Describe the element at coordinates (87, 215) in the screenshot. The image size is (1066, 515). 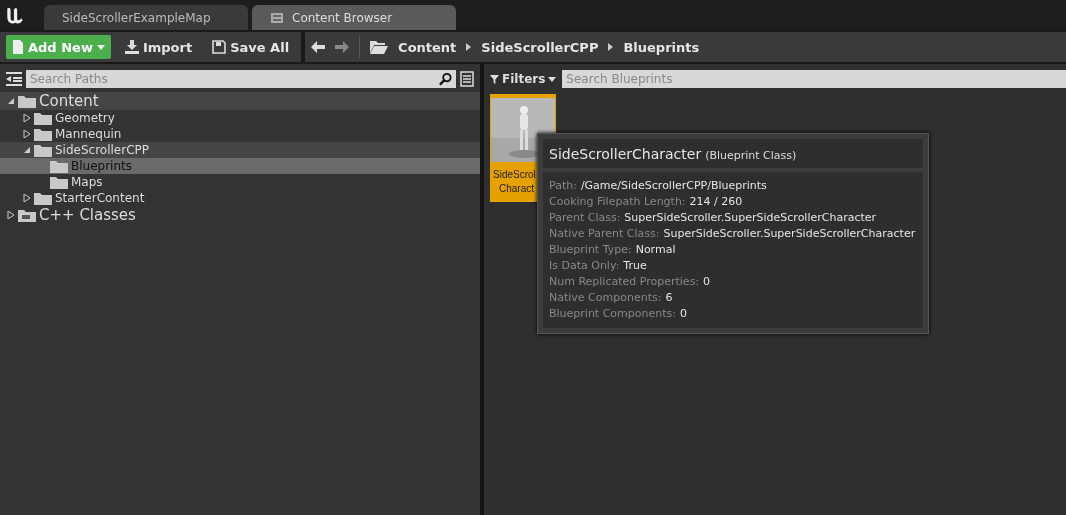
I see `tree-item-label: C++ Classes` at that location.